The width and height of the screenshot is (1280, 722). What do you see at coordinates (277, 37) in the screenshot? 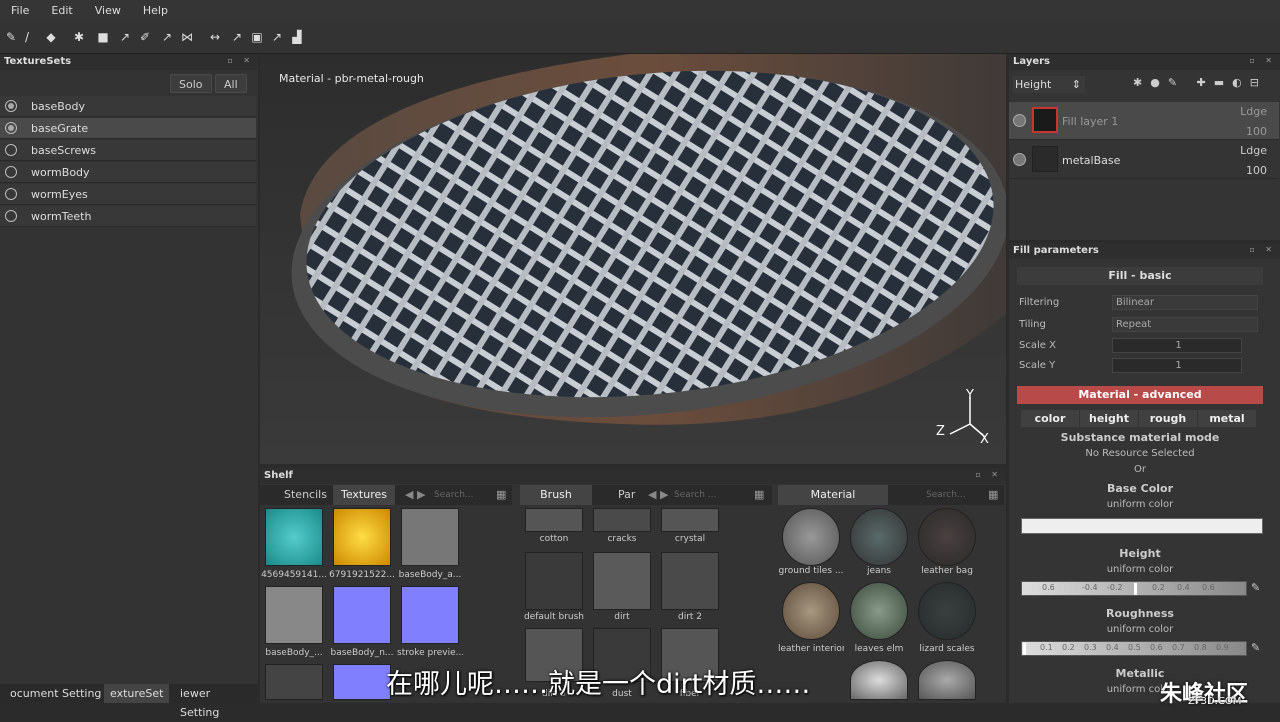
I see `share-icon: ↗` at bounding box center [277, 37].